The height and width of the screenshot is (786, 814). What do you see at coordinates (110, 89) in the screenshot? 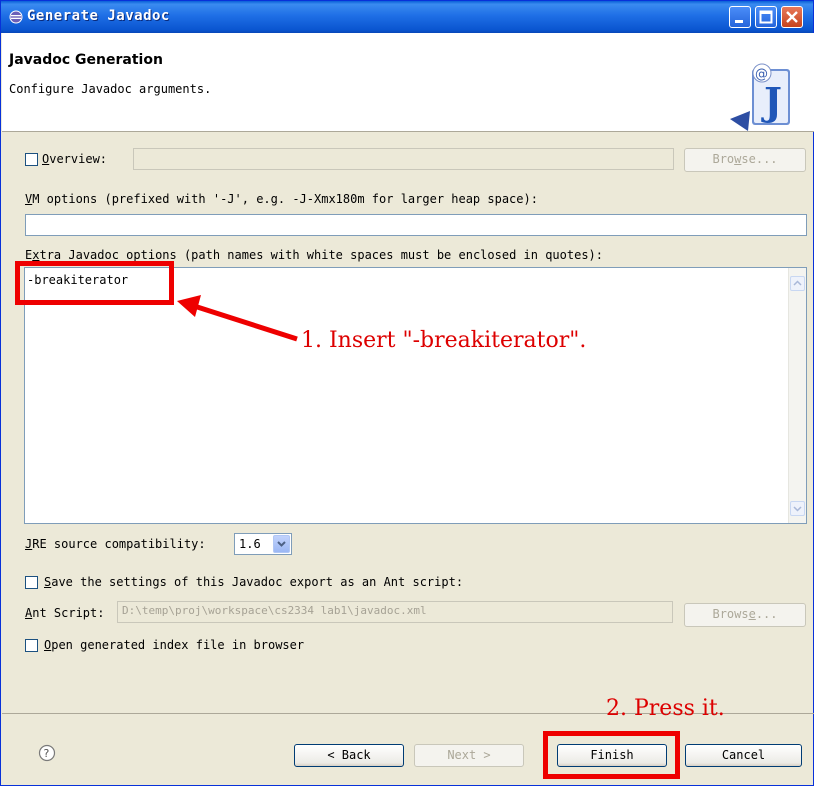
I see `banner-description: Configure Javadoc arguments.` at bounding box center [110, 89].